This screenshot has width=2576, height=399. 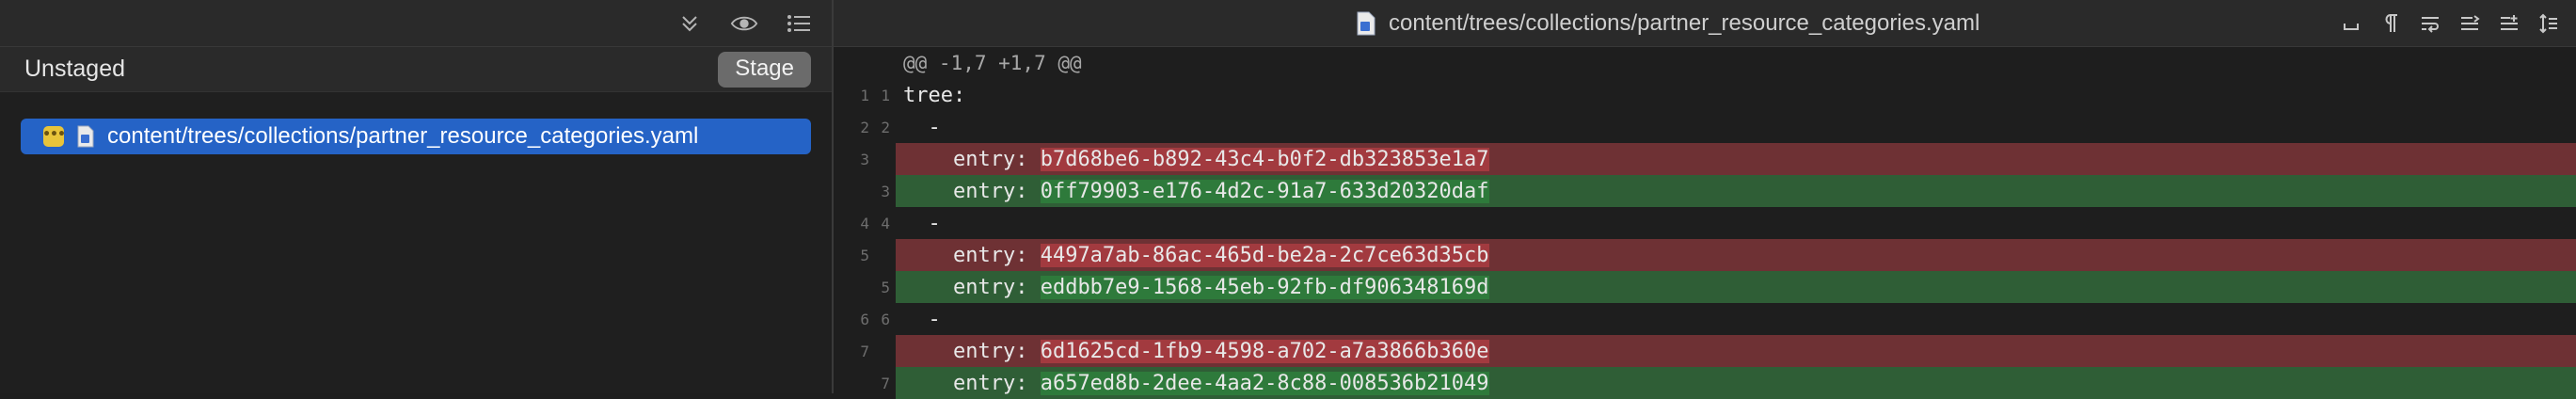 I want to click on modified-status-badge: •••, so click(x=54, y=136).